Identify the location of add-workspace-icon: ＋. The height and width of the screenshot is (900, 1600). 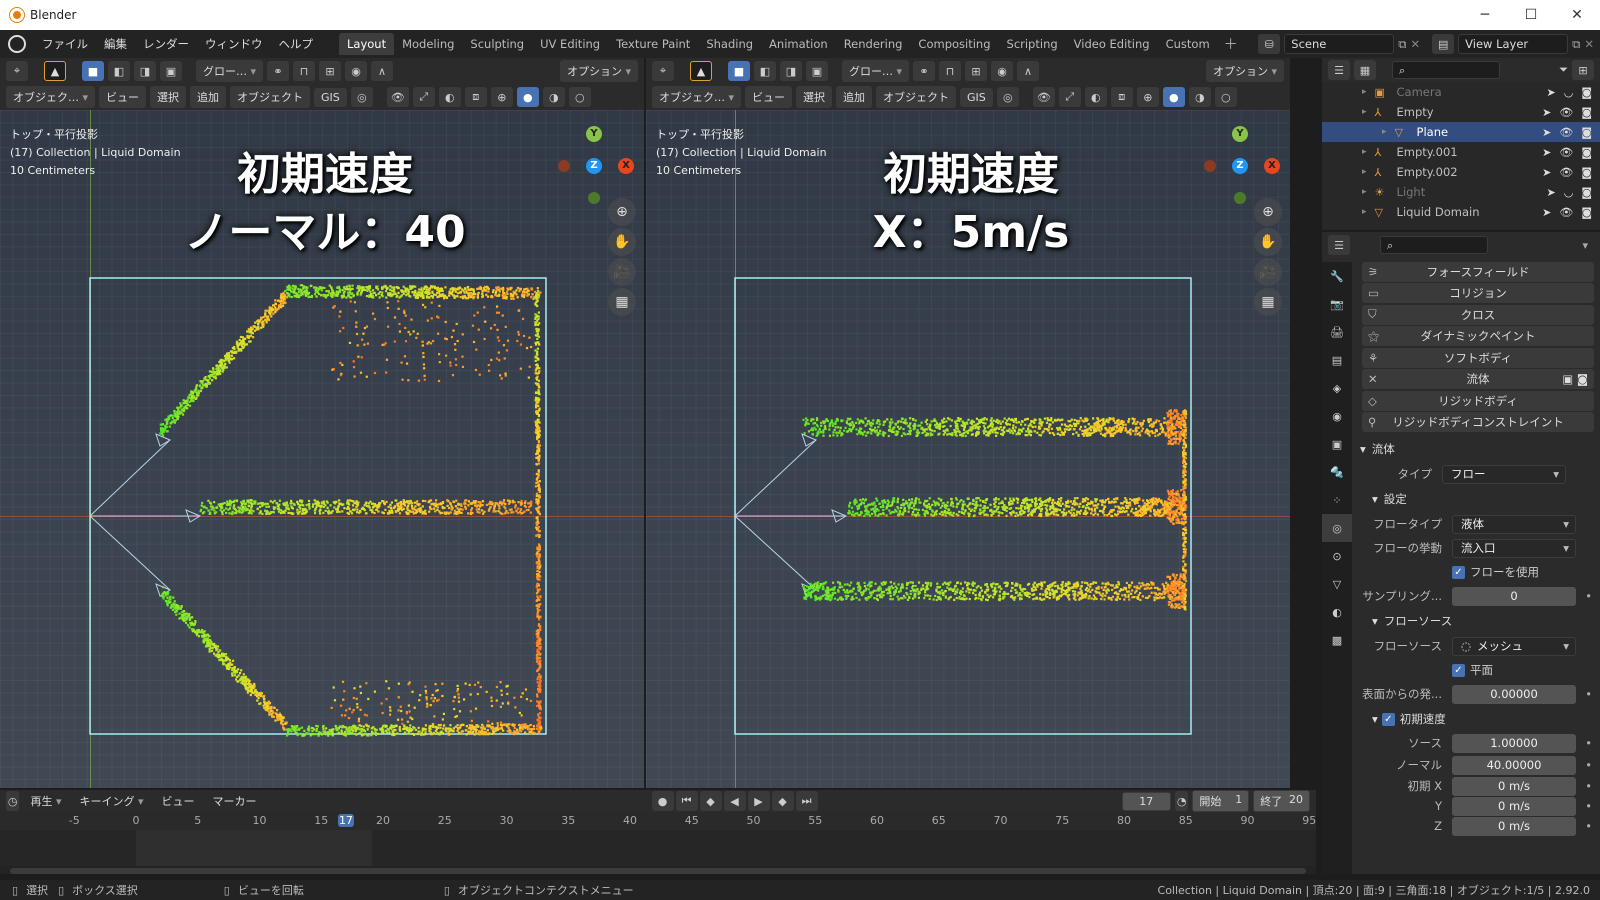
(1231, 44).